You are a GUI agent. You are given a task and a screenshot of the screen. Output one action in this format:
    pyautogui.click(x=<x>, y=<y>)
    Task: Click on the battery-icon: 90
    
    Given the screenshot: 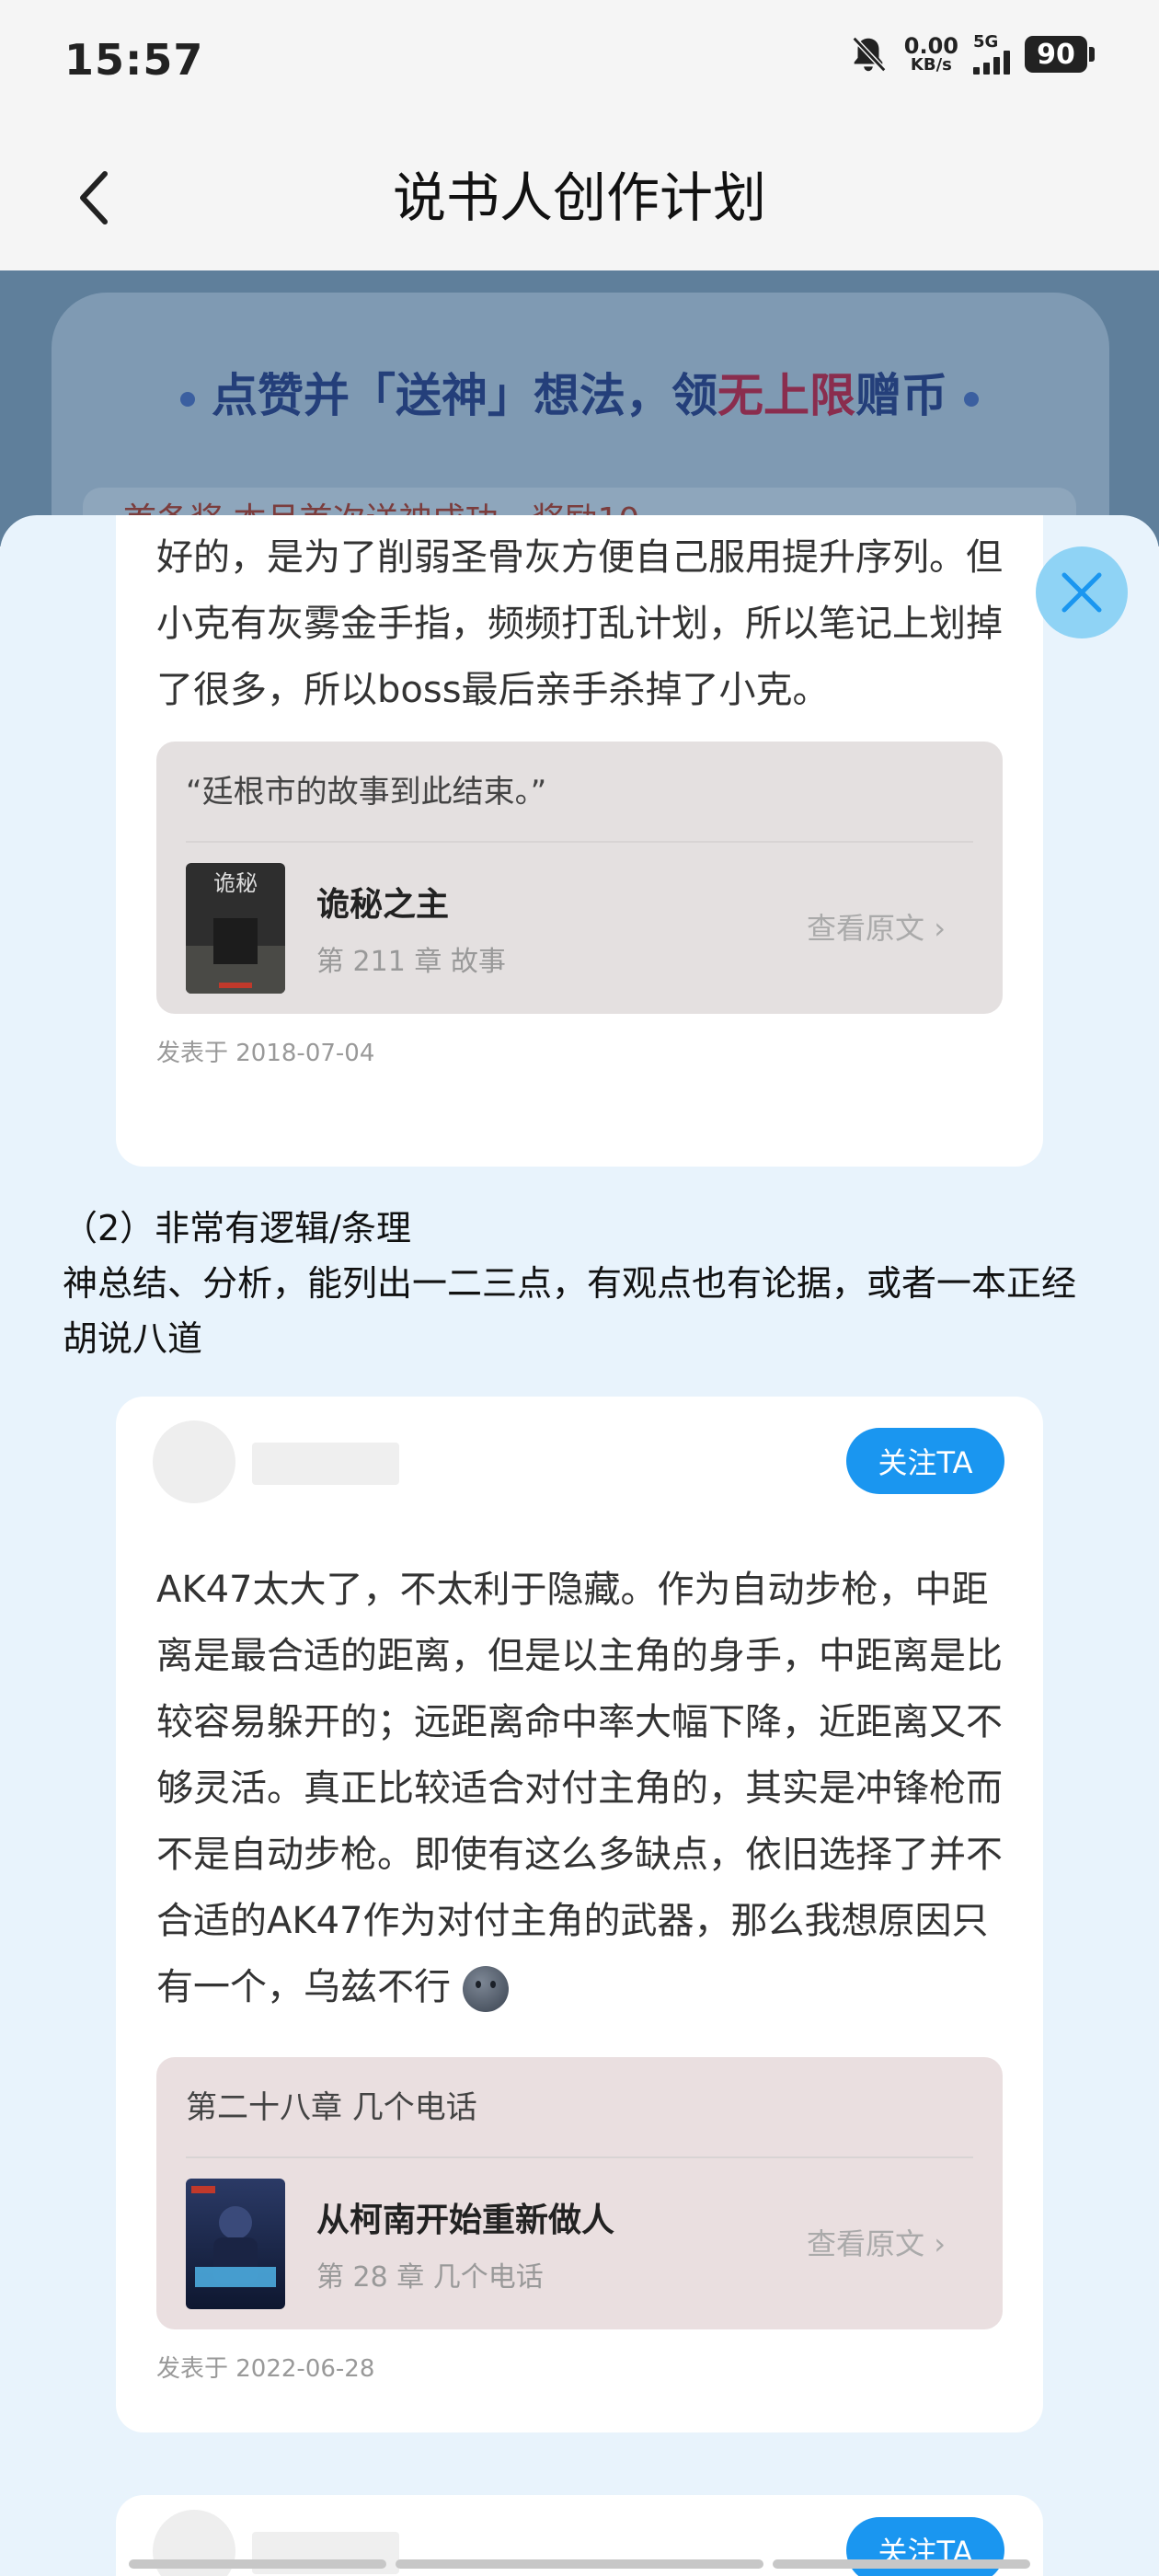 What is the action you would take?
    pyautogui.click(x=1060, y=54)
    